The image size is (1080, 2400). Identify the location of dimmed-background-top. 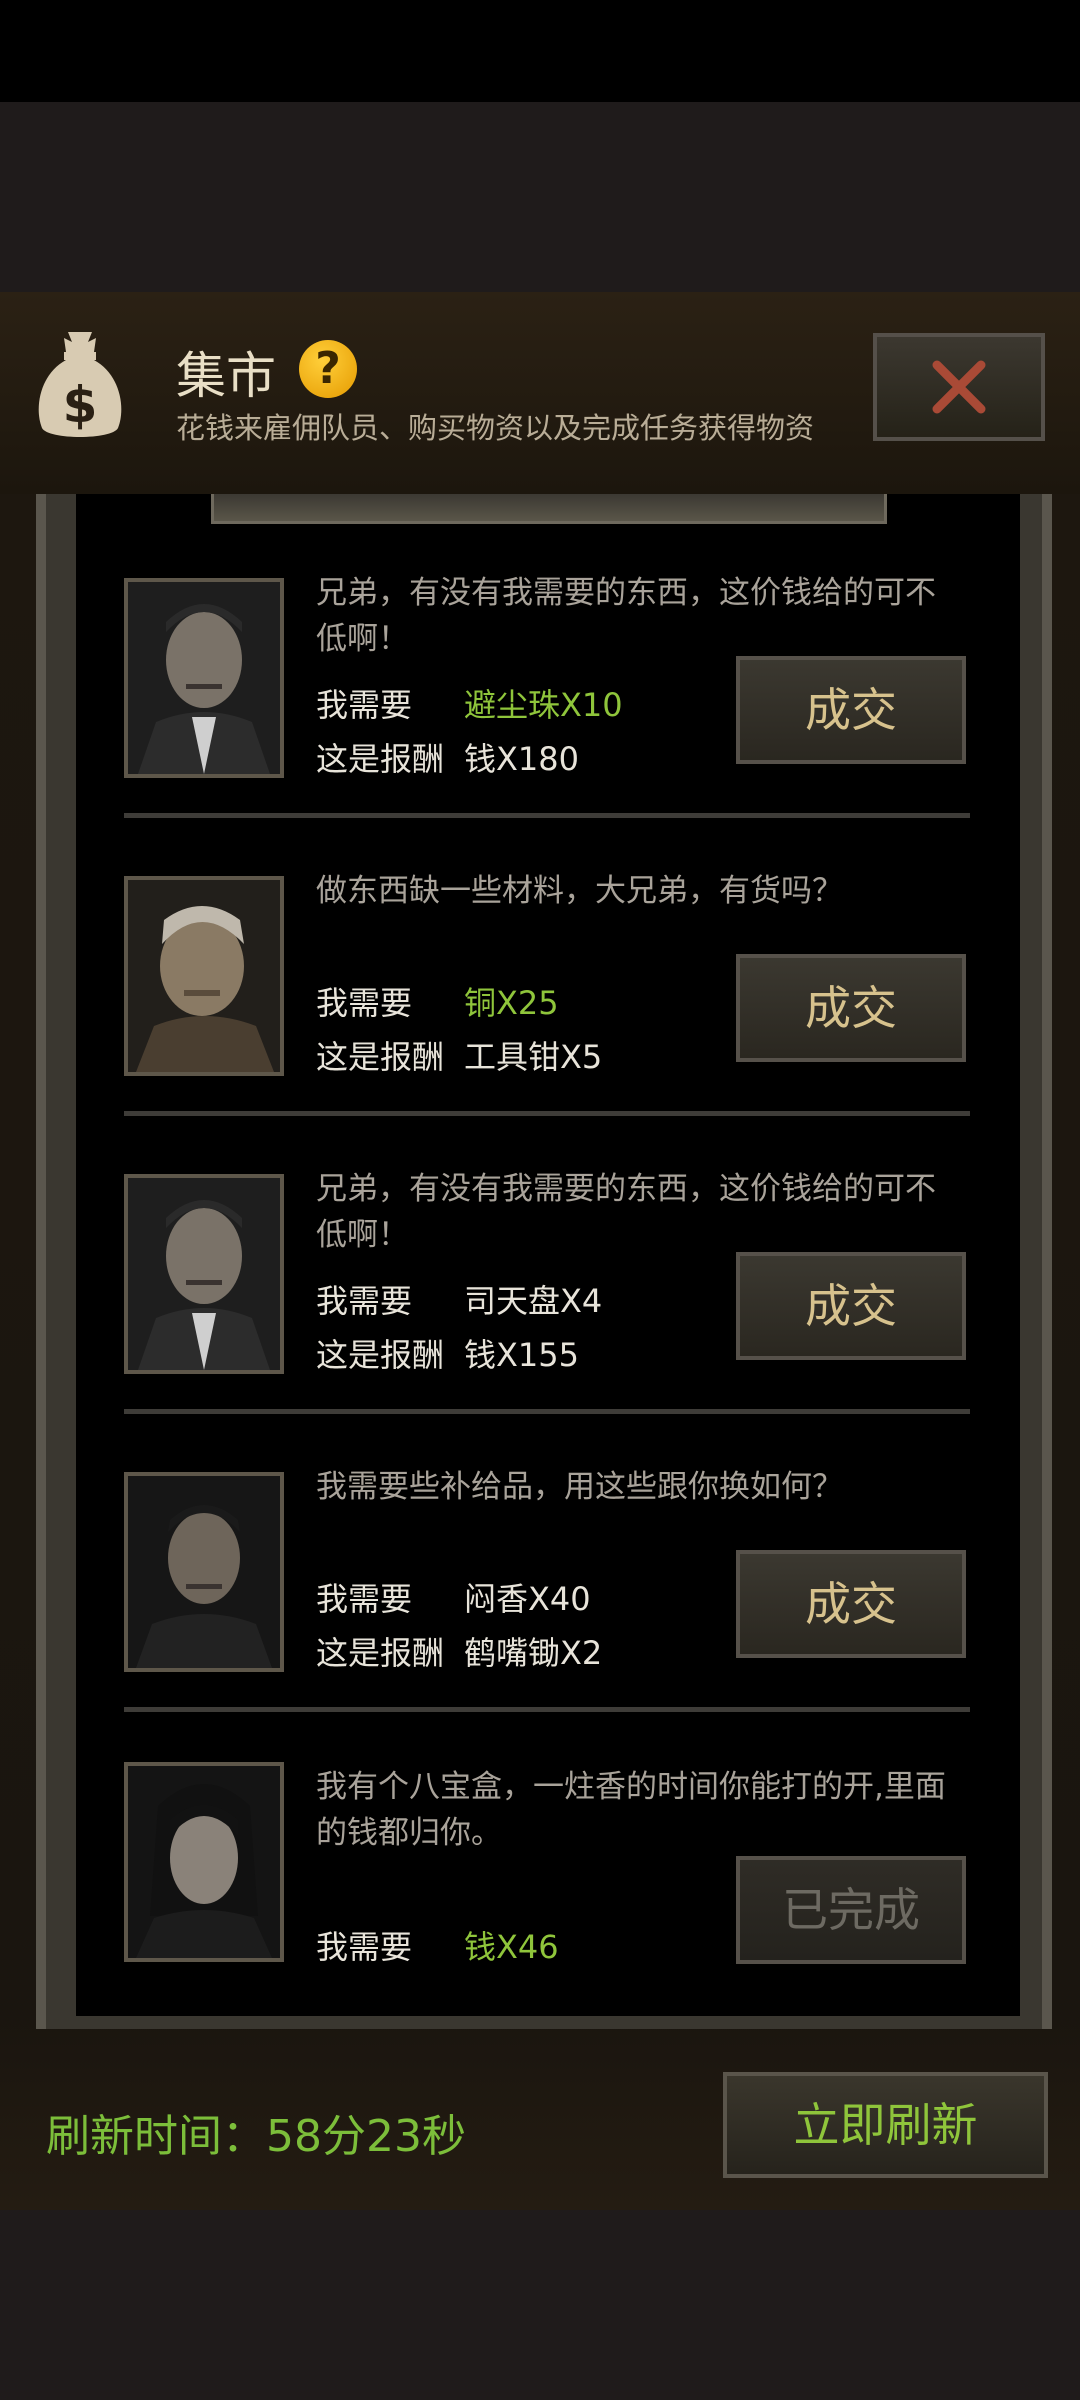
(540, 197).